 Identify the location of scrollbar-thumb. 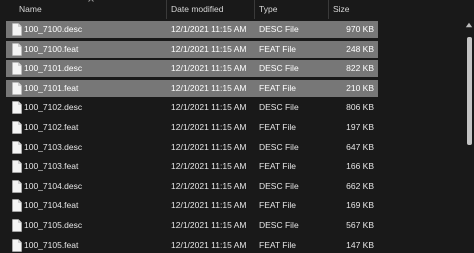
(469, 91).